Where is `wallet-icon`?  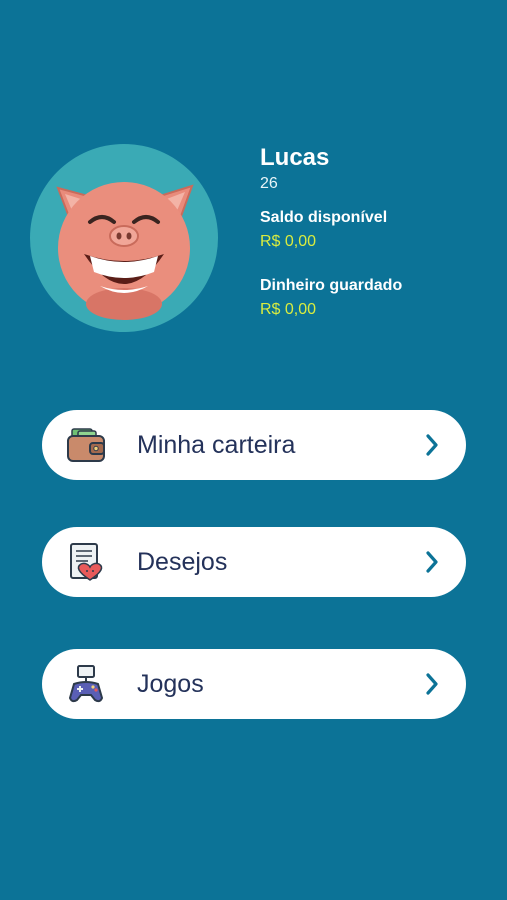
wallet-icon is located at coordinates (86, 445).